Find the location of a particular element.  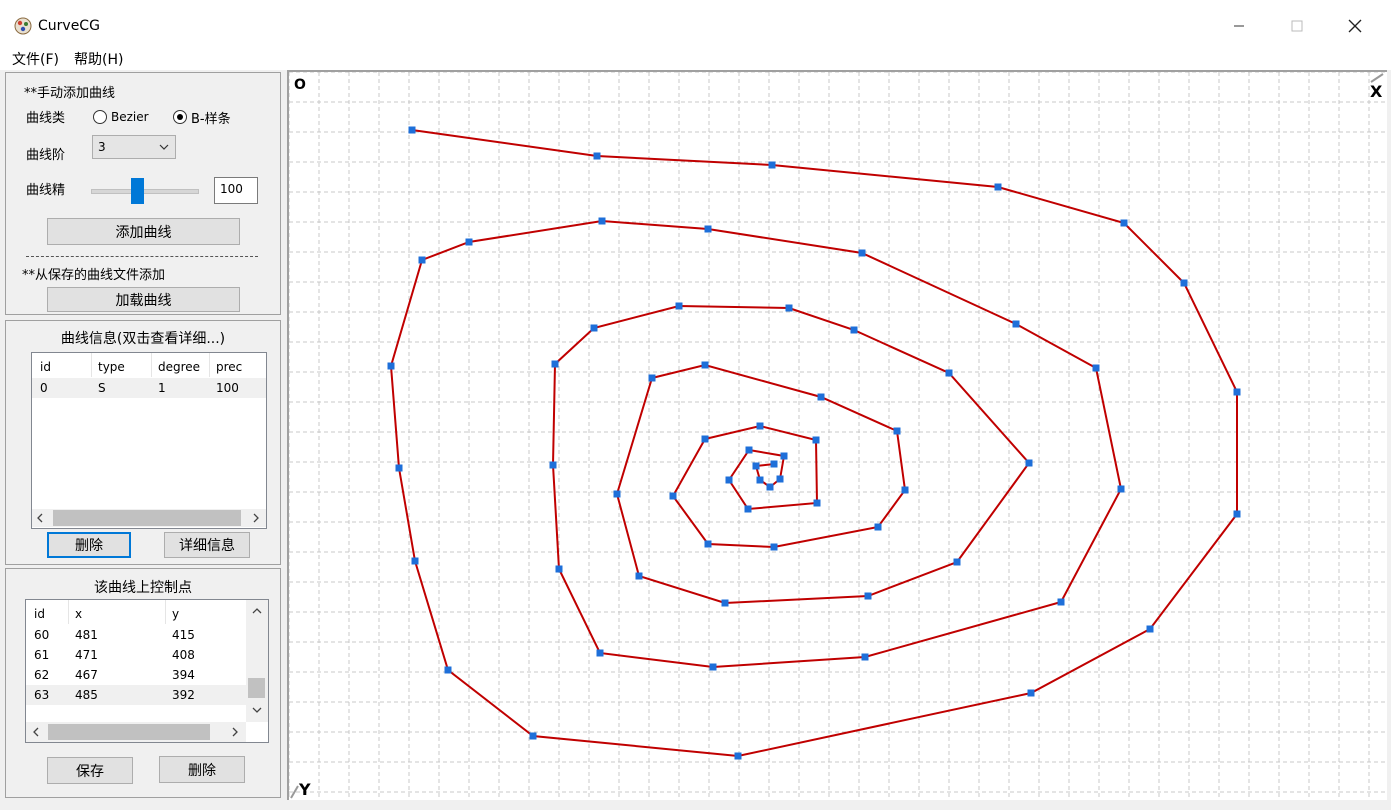

chevron-down-icon is located at coordinates (257, 710).